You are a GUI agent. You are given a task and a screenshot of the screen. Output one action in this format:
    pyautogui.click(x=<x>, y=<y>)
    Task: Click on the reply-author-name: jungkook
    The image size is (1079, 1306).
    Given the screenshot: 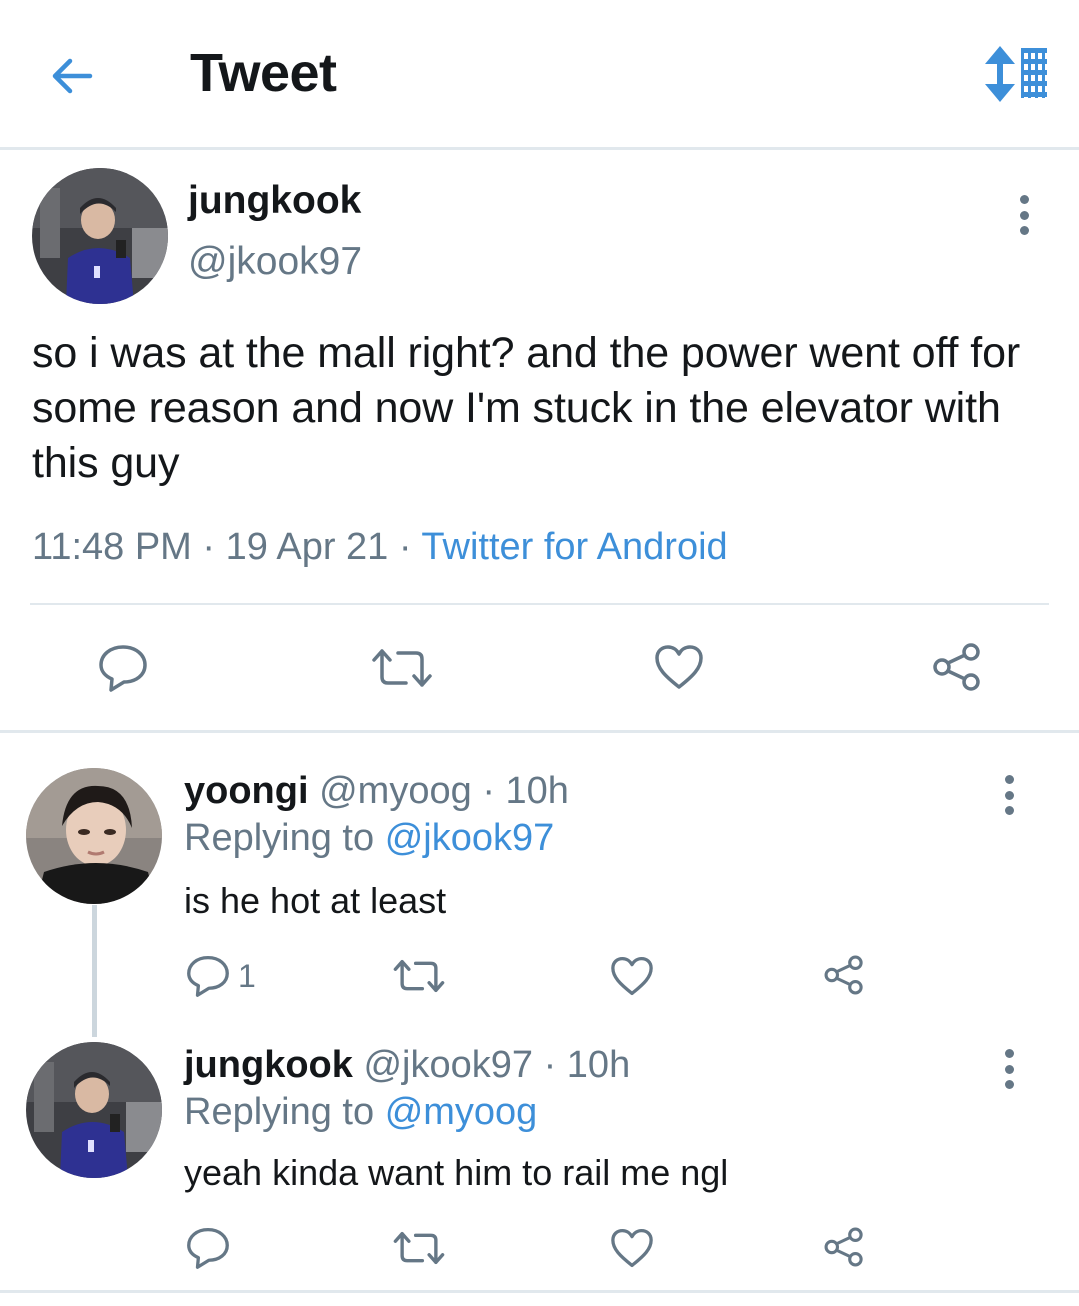 What is the action you would take?
    pyautogui.click(x=268, y=1065)
    